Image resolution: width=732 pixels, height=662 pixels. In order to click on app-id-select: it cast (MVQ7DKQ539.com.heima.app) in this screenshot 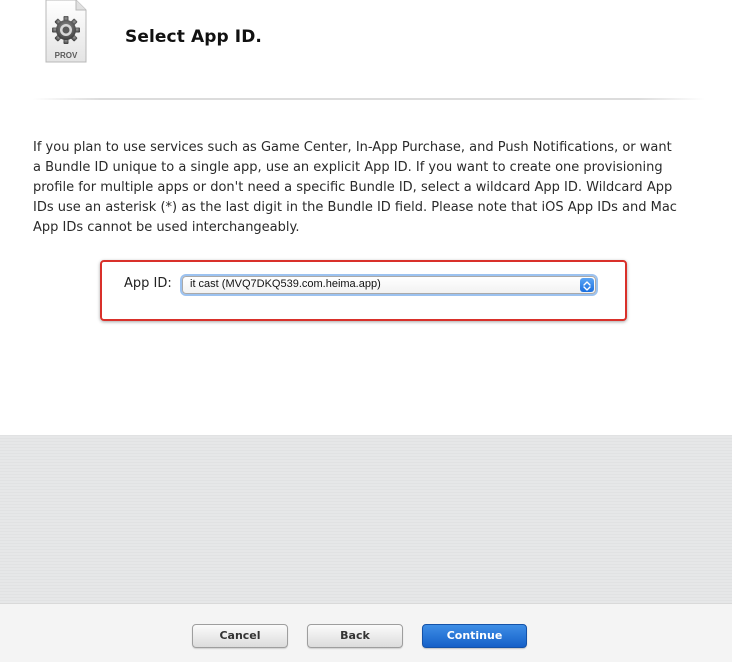, I will do `click(389, 285)`.